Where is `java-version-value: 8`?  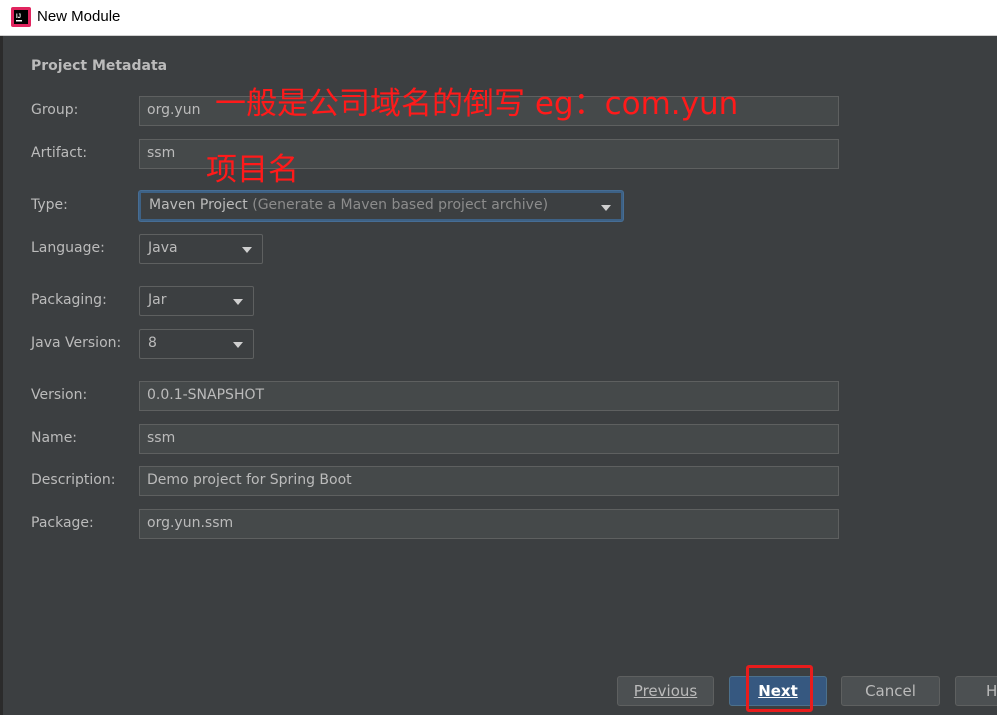
java-version-value: 8 is located at coordinates (152, 343).